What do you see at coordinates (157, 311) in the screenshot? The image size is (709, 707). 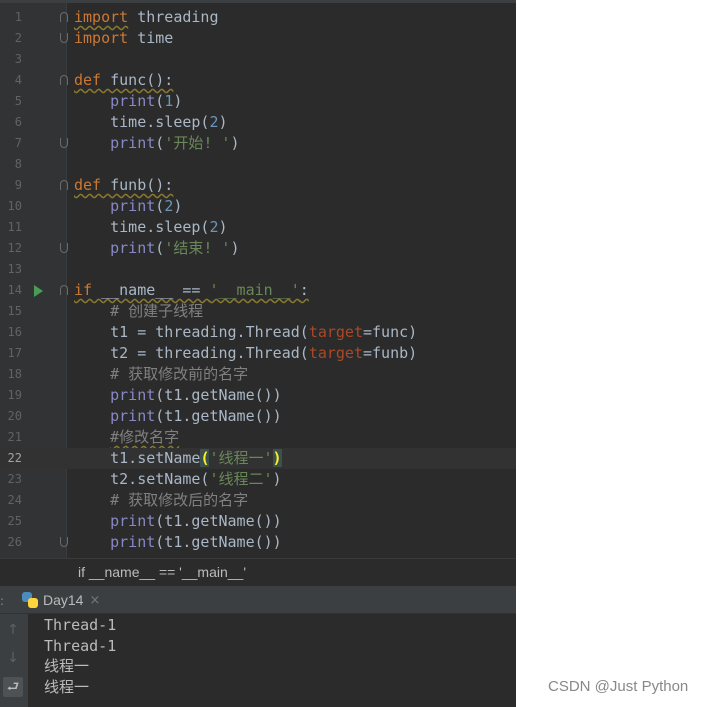 I see `code-text: # 创建子线程` at bounding box center [157, 311].